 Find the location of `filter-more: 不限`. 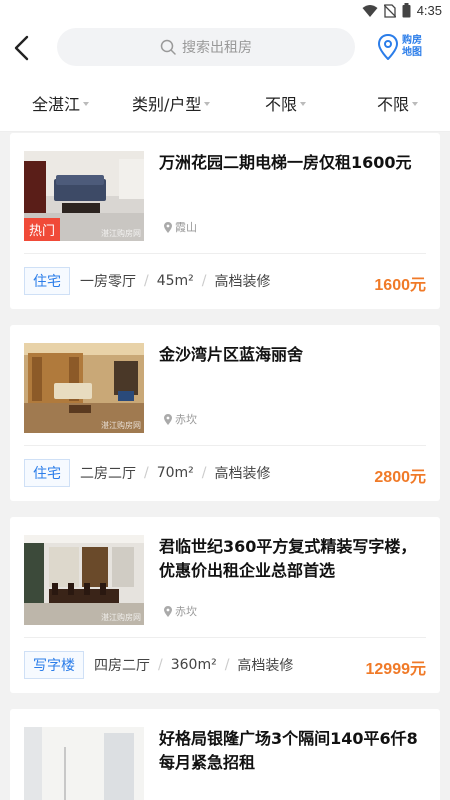

filter-more: 不限 is located at coordinates (398, 103).